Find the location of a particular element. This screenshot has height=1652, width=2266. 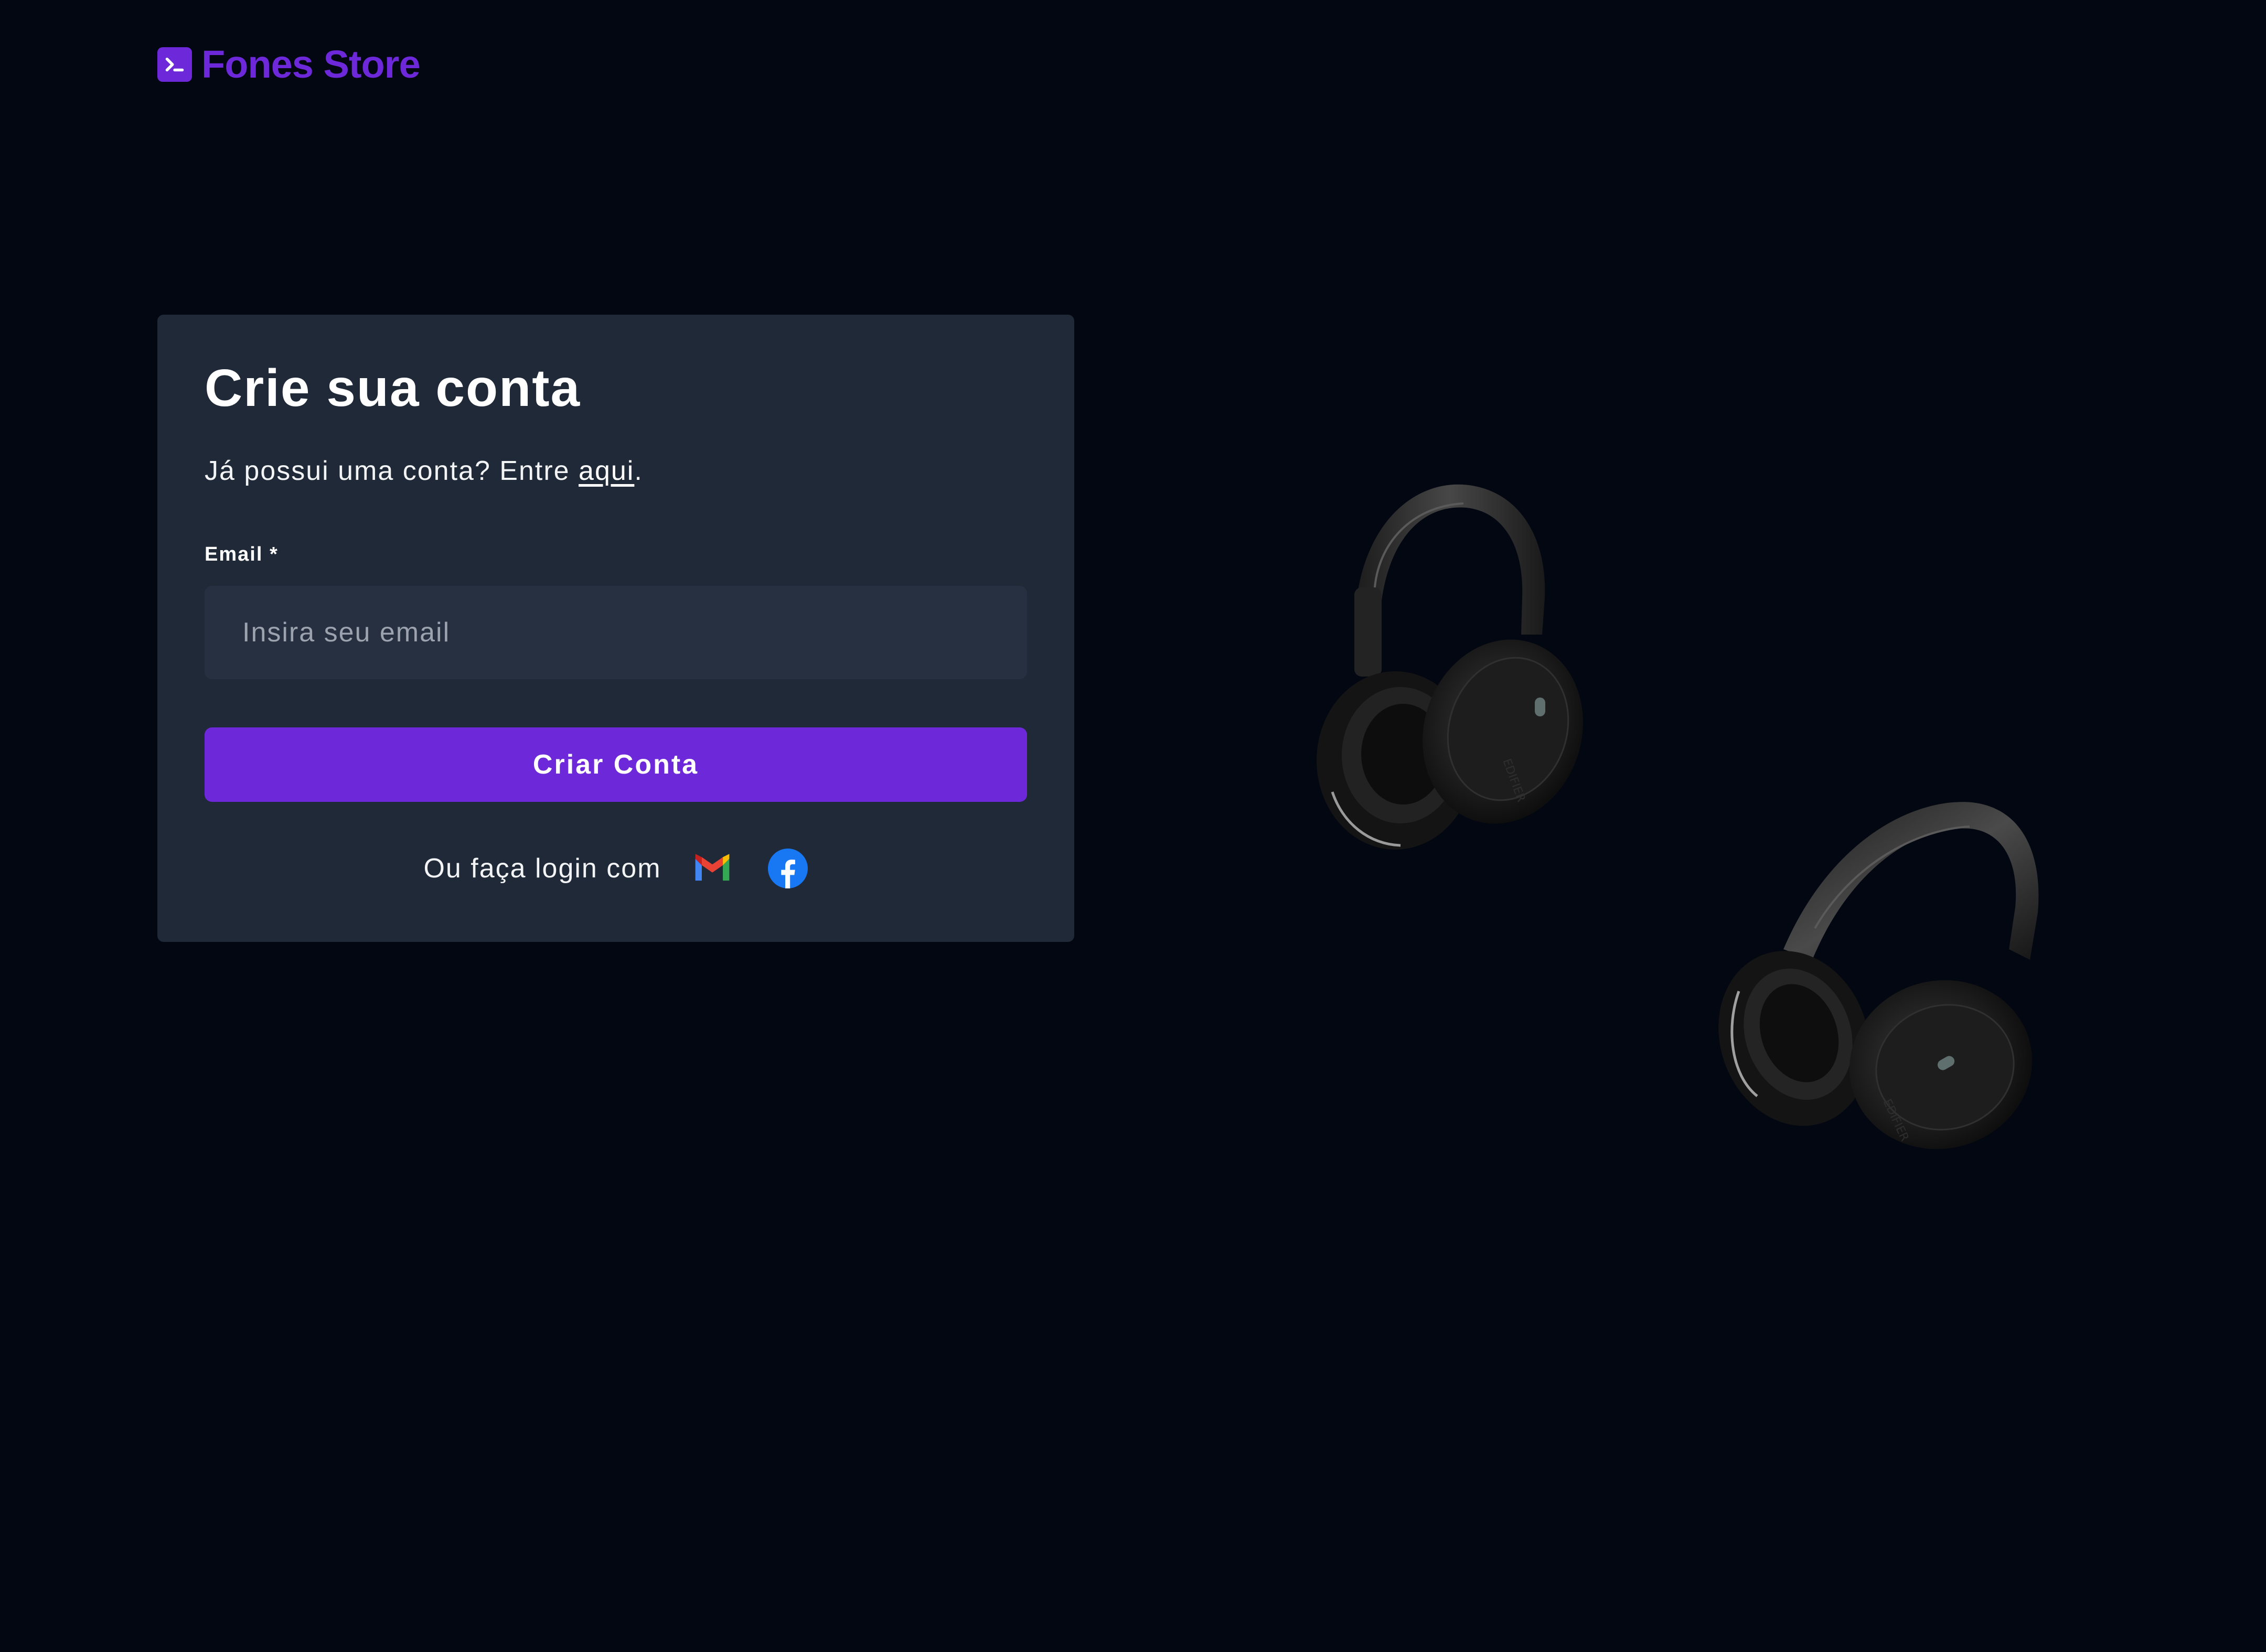

social-login-row: Ou faça login com is located at coordinates (616, 869).